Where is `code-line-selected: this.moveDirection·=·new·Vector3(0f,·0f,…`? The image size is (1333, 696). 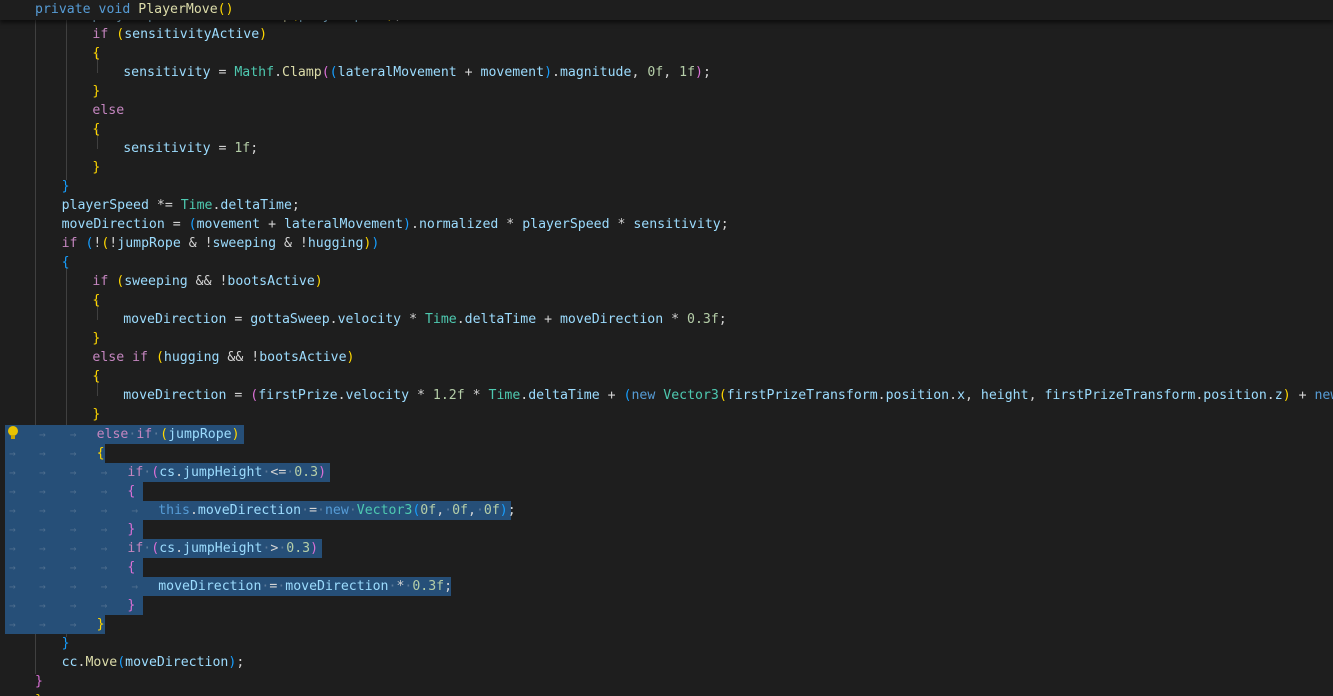
code-line-selected: this.moveDirection·=·new·Vector3(0f,·0f,… is located at coordinates (666, 510).